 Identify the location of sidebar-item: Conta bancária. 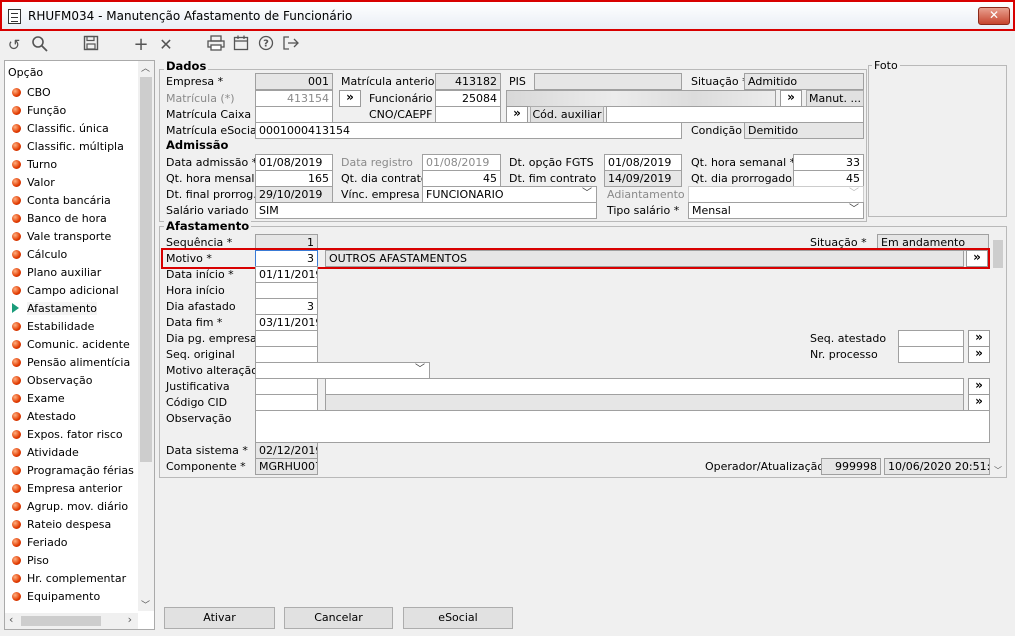
(61, 203).